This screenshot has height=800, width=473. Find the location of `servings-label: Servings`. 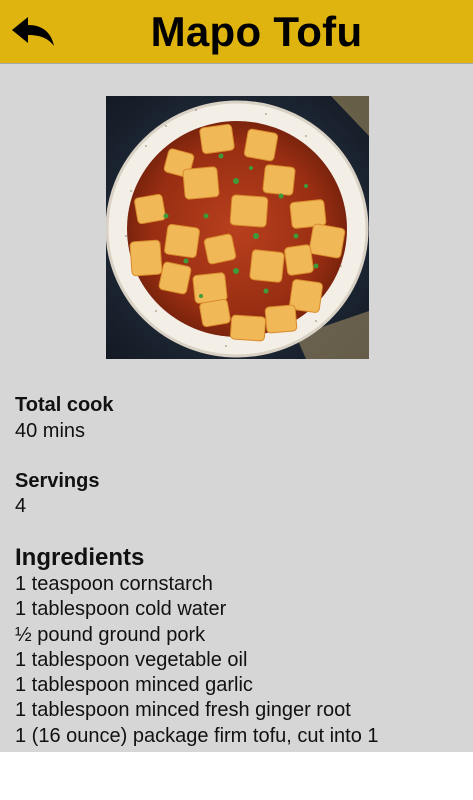

servings-label: Servings is located at coordinates (57, 481).